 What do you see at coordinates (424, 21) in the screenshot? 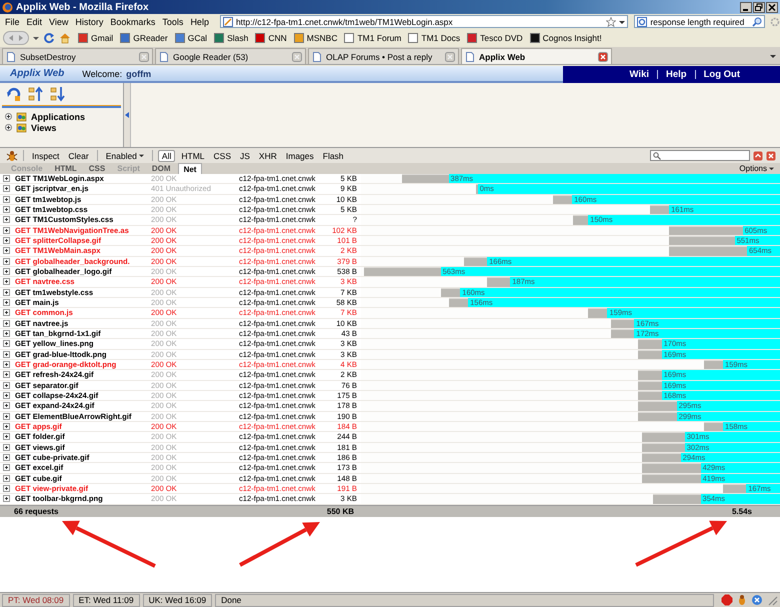
I see `address-field: http://c12-fpa-tm1.cnet.cnwk/tm1web/TM1WebLogin.aspx` at bounding box center [424, 21].